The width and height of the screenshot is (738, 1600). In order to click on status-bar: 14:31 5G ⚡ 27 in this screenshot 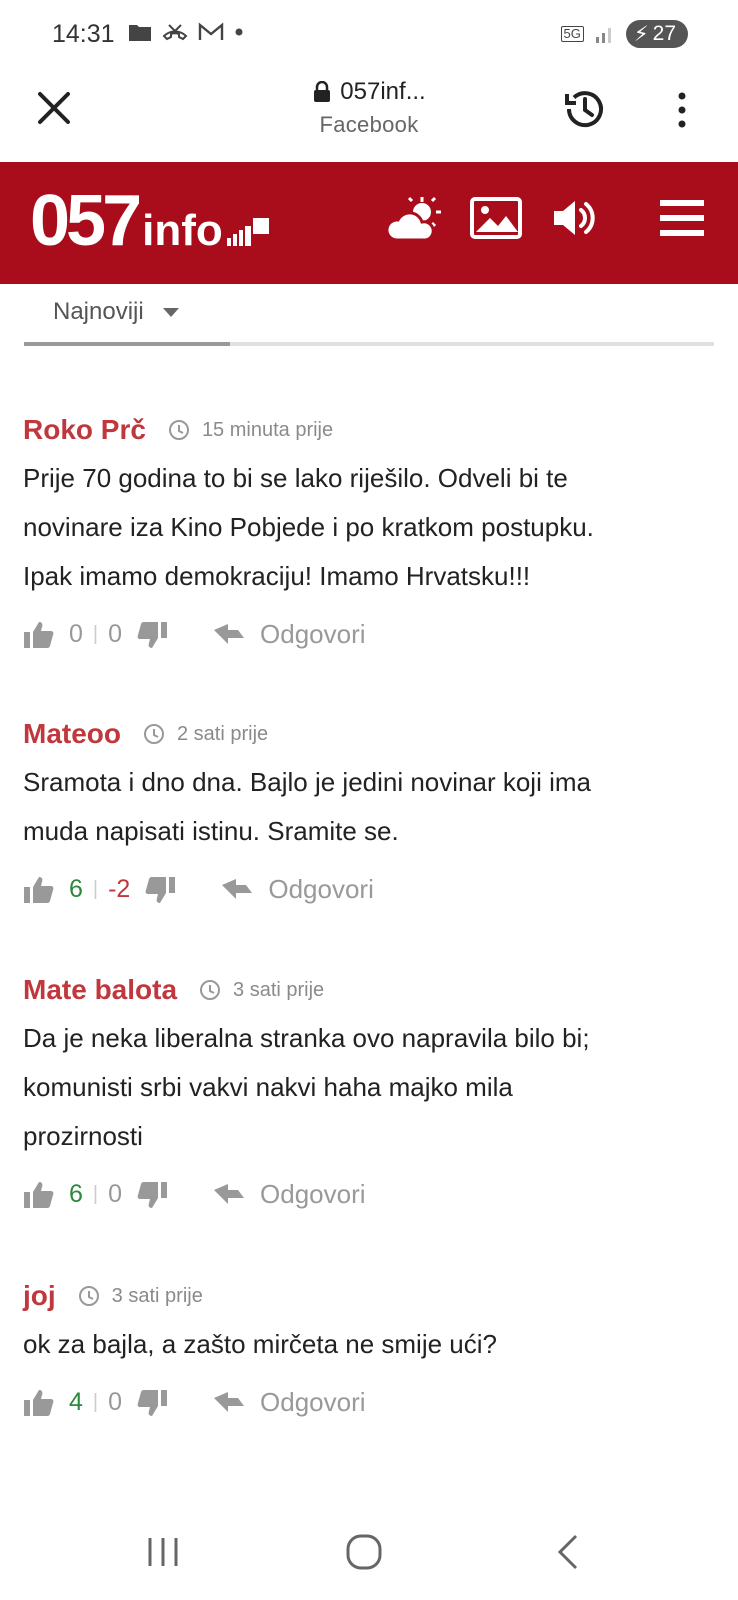, I will do `click(369, 35)`.